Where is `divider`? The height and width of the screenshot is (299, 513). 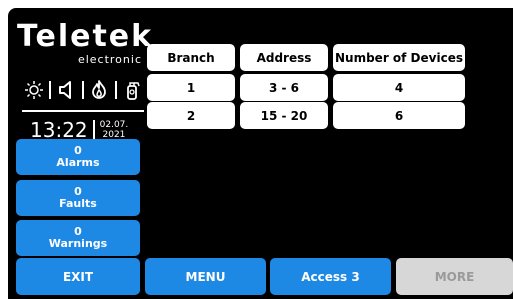 divider is located at coordinates (83, 111).